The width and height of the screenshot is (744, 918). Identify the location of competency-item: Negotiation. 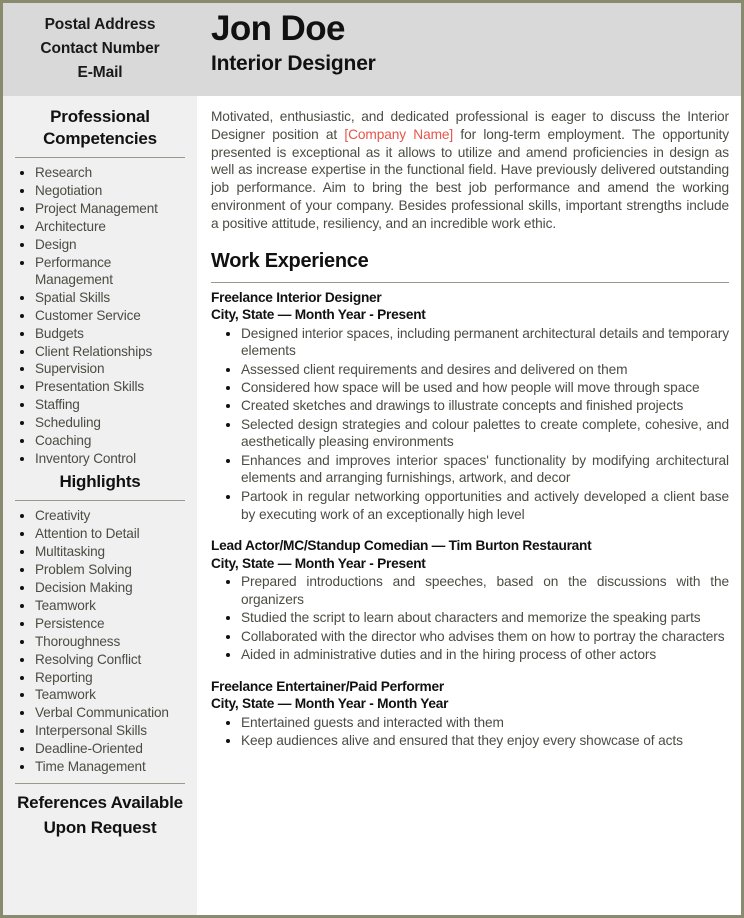
(112, 190).